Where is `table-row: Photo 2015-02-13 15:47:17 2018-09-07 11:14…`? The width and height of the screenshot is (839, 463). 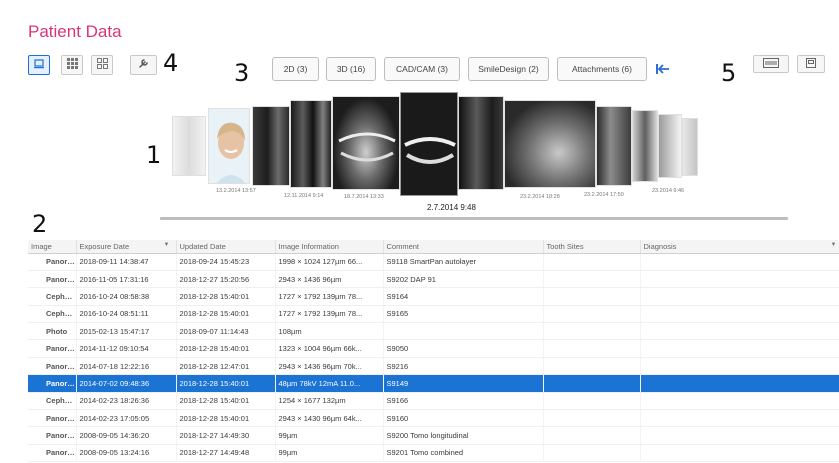 table-row: Photo 2015-02-13 15:47:17 2018-09-07 11:14… is located at coordinates (433, 331).